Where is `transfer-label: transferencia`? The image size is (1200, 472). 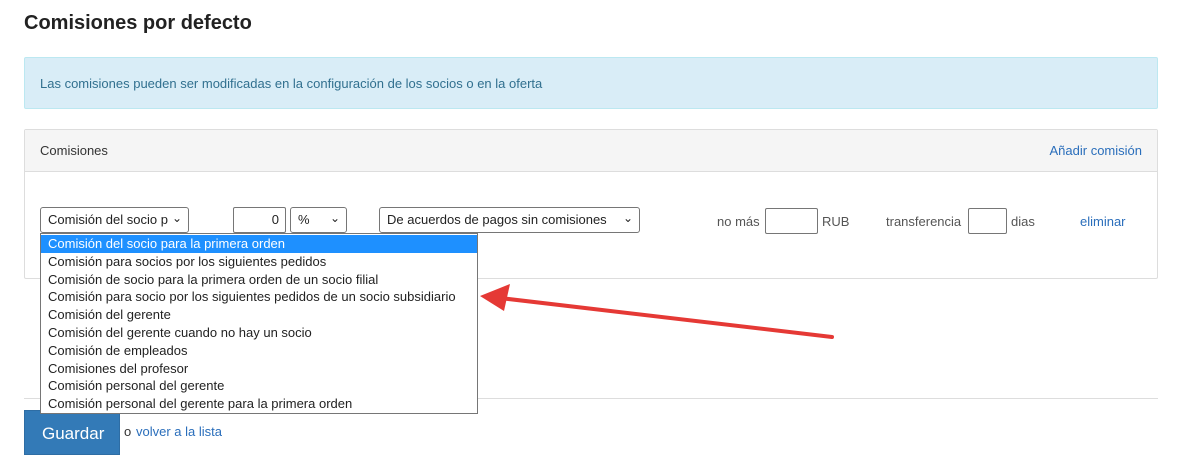 transfer-label: transferencia is located at coordinates (924, 221).